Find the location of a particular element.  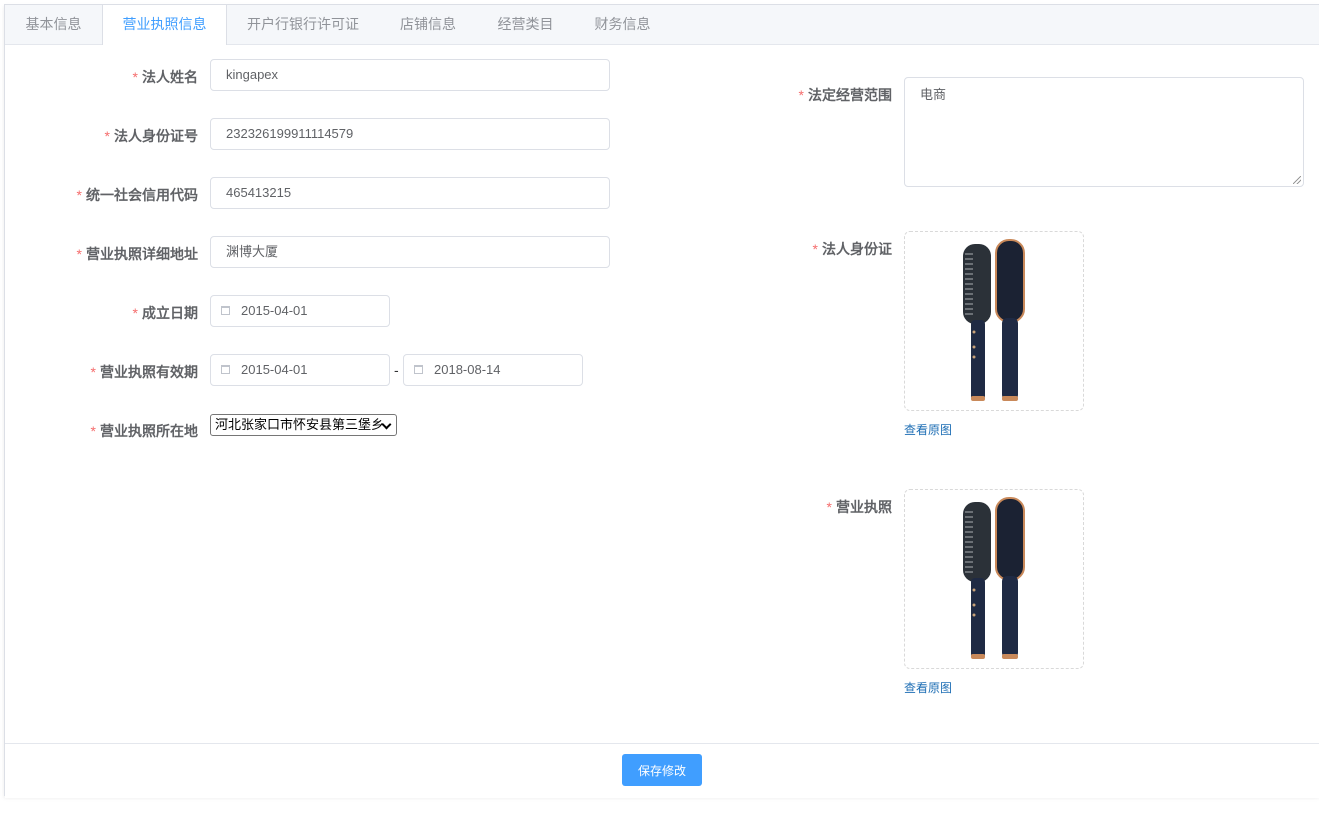

tab-business-license: 营业执照信息 is located at coordinates (164, 25).